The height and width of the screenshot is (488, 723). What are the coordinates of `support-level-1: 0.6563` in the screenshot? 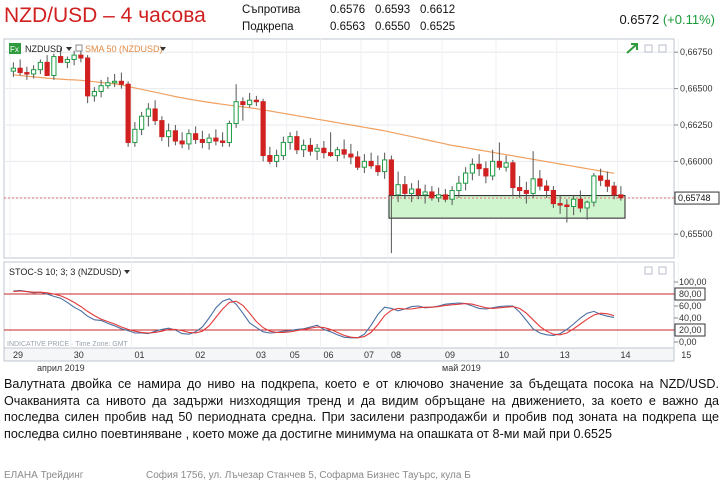 It's located at (348, 27).